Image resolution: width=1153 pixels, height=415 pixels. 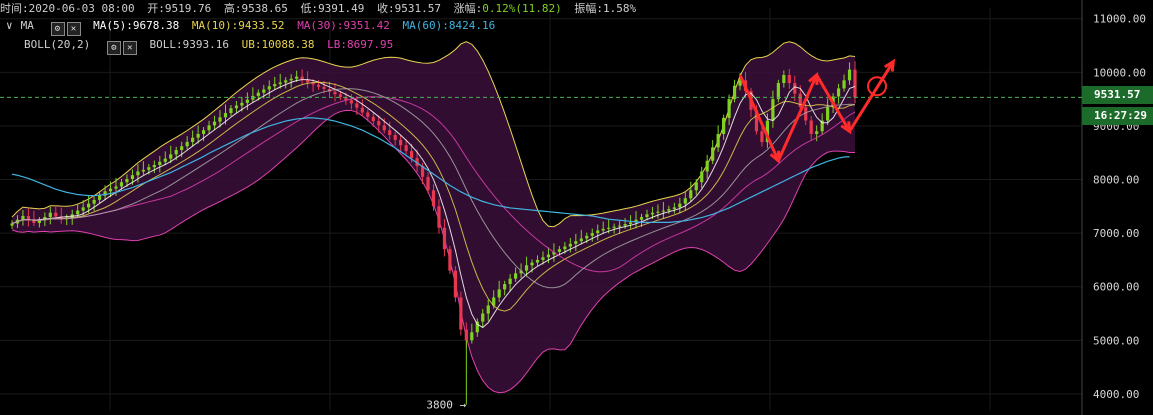 What do you see at coordinates (136, 25) in the screenshot?
I see `ma5-value: MA(5):9678.38` at bounding box center [136, 25].